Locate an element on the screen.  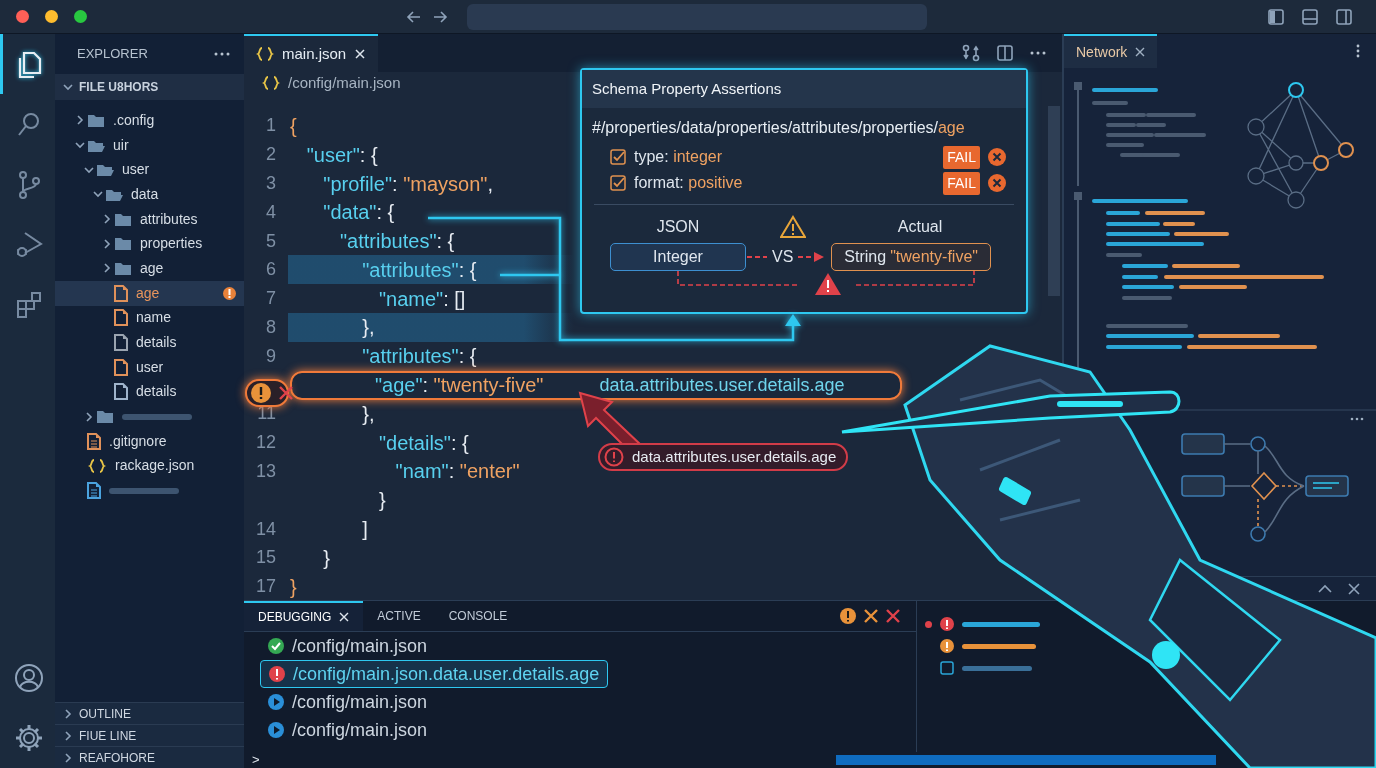
section-header: REAFOHORE is located at coordinates (149, 757).